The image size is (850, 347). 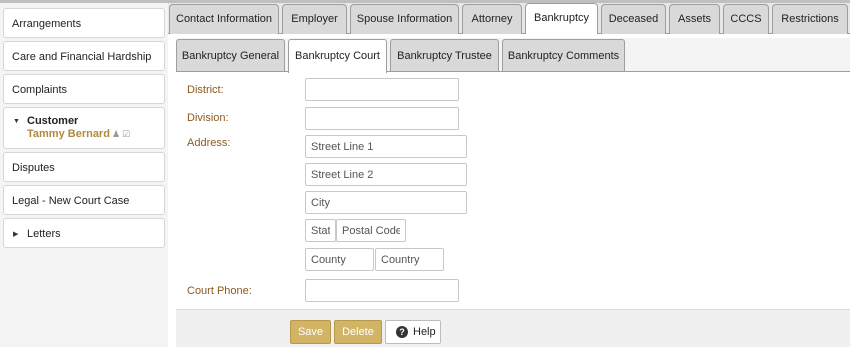 I want to click on help-button-label: Help, so click(x=424, y=332).